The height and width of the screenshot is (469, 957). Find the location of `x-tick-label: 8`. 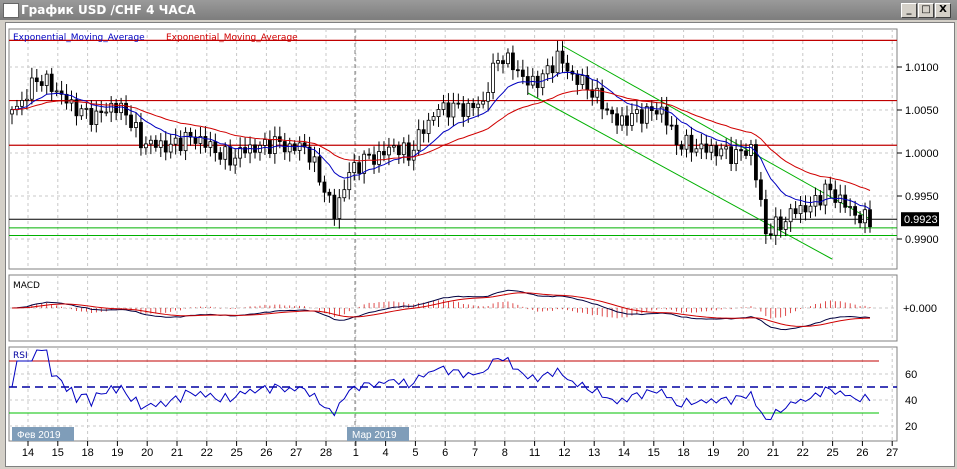

x-tick-label: 8 is located at coordinates (505, 453).